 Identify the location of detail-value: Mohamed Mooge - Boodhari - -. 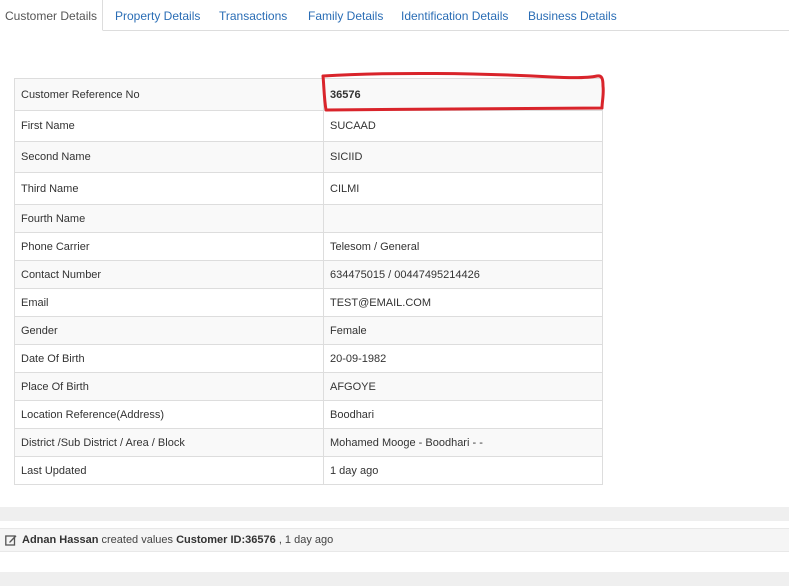
(463, 442).